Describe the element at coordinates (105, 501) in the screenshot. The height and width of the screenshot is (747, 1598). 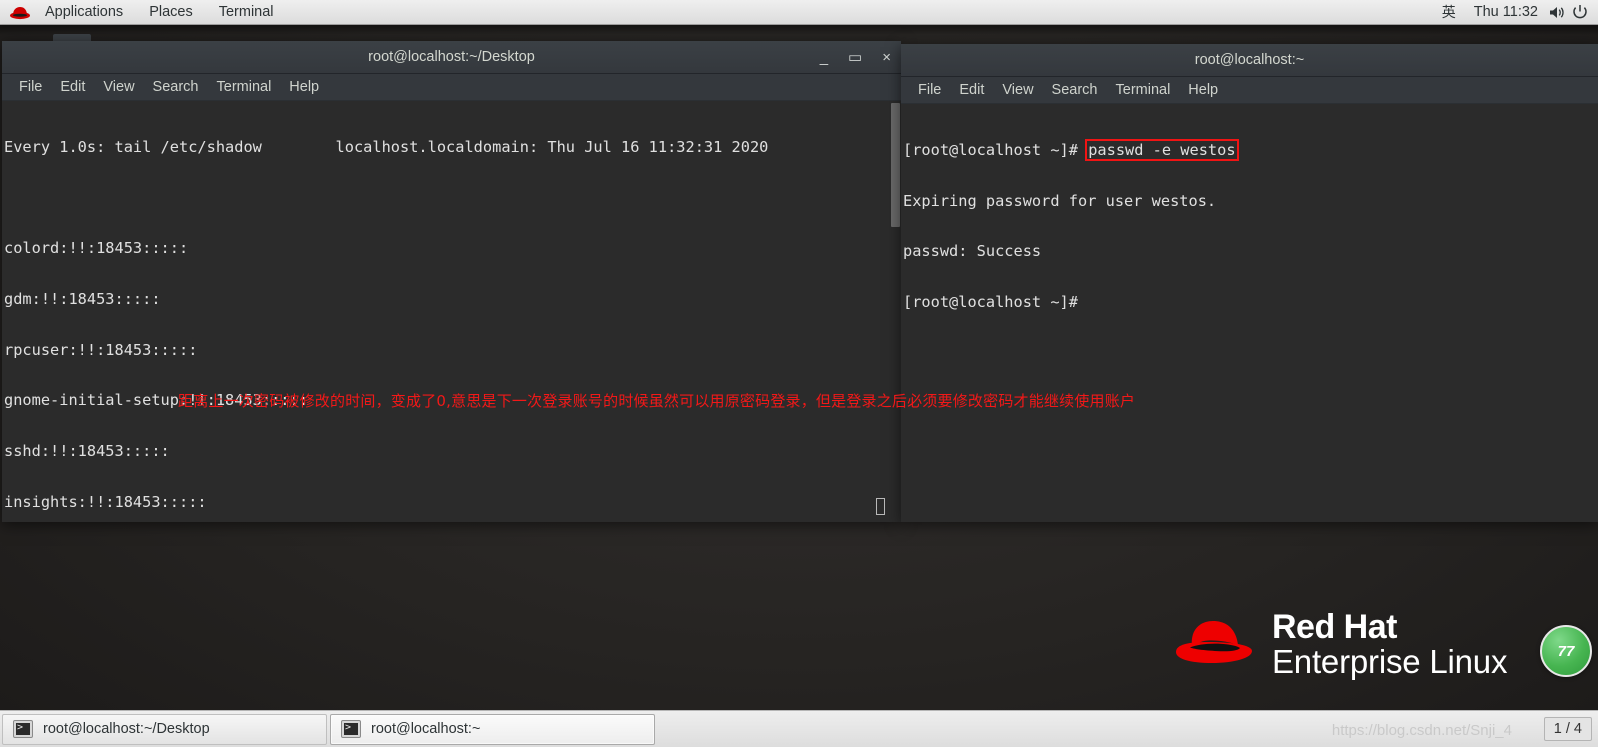
I see `shadow-line: insights:!!:18453:::::` at that location.